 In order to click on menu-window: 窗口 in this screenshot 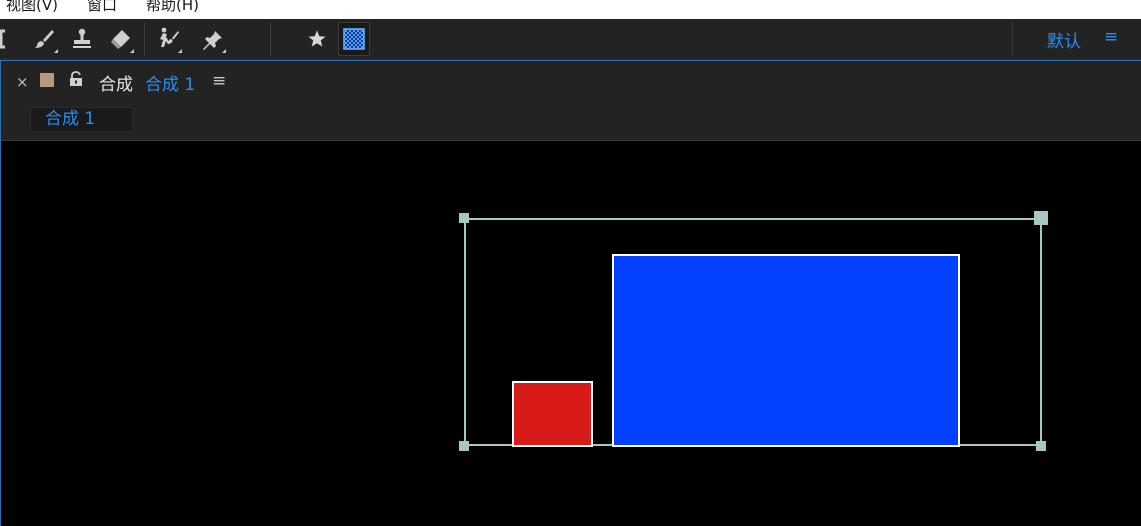, I will do `click(102, 7)`.